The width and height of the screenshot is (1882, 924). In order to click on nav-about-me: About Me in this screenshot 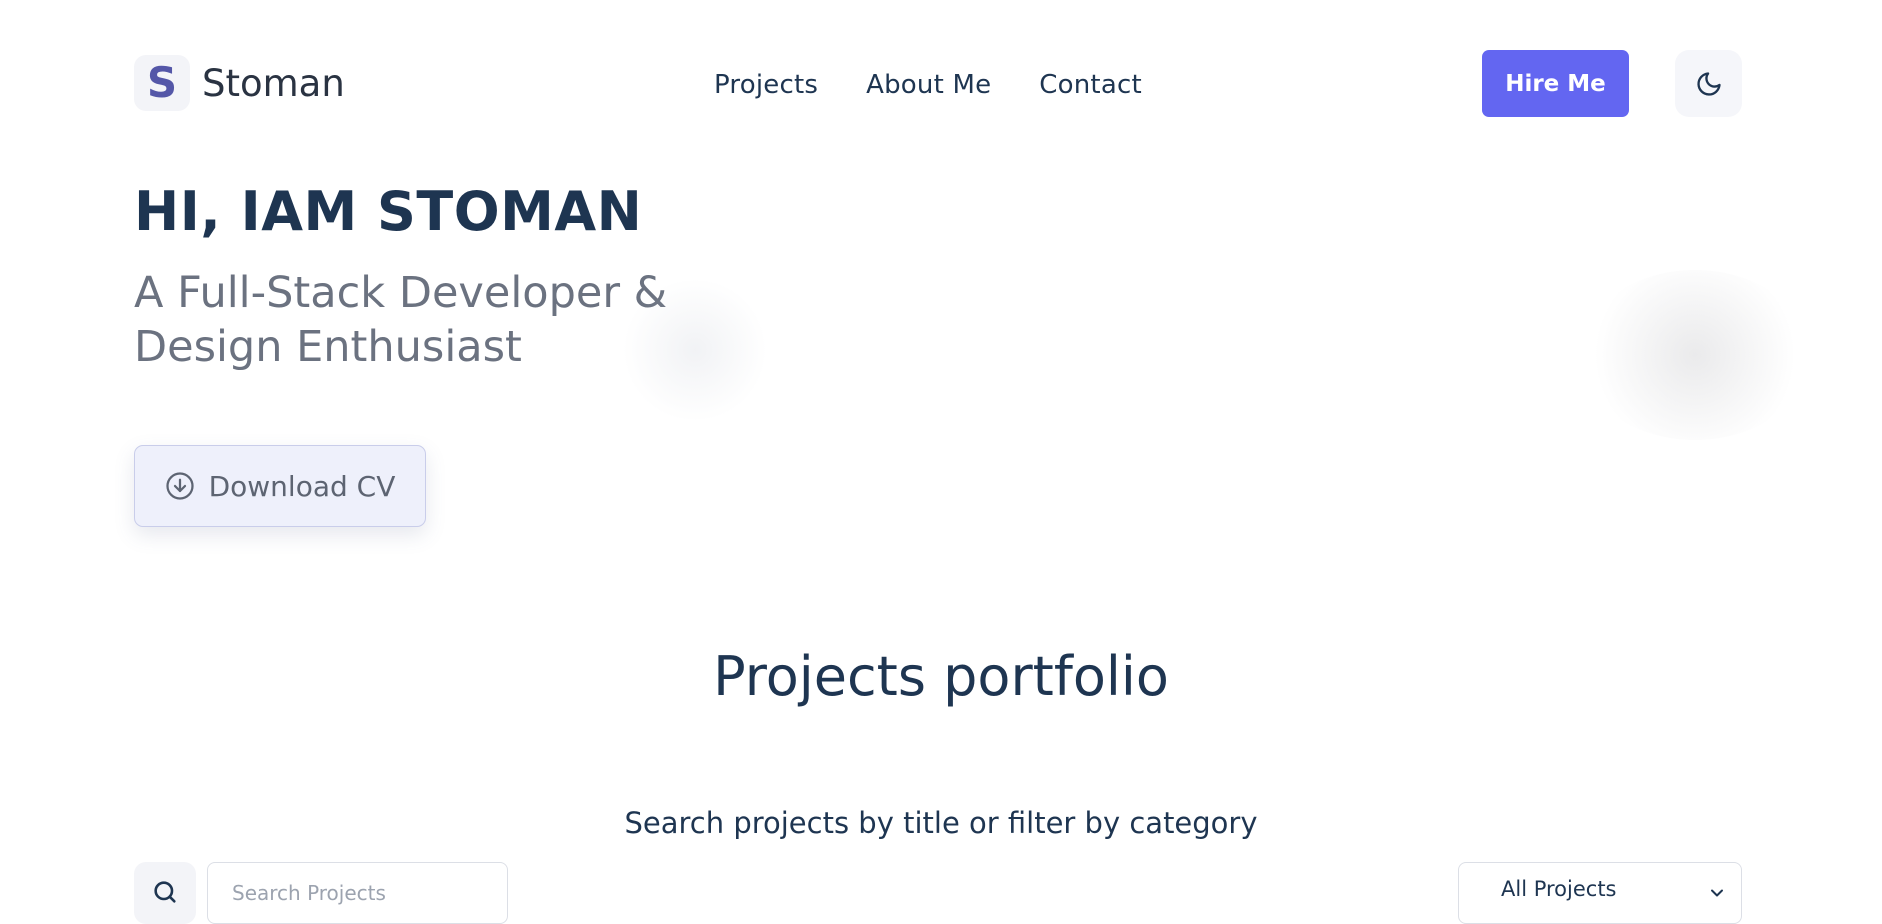, I will do `click(928, 85)`.